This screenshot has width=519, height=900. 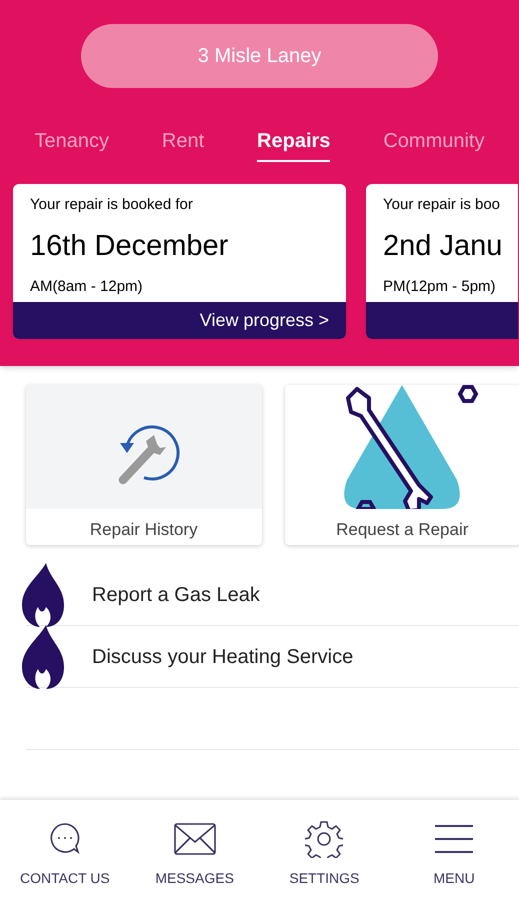 What do you see at coordinates (264, 320) in the screenshot?
I see `view-progress-link: View progress >` at bounding box center [264, 320].